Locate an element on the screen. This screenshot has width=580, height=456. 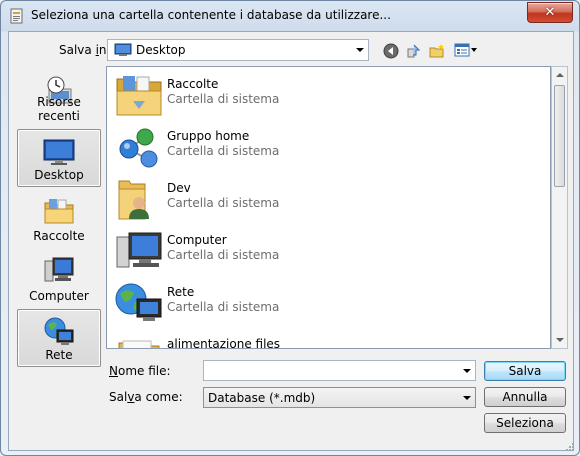
file-name: Raccolte is located at coordinates (193, 84).